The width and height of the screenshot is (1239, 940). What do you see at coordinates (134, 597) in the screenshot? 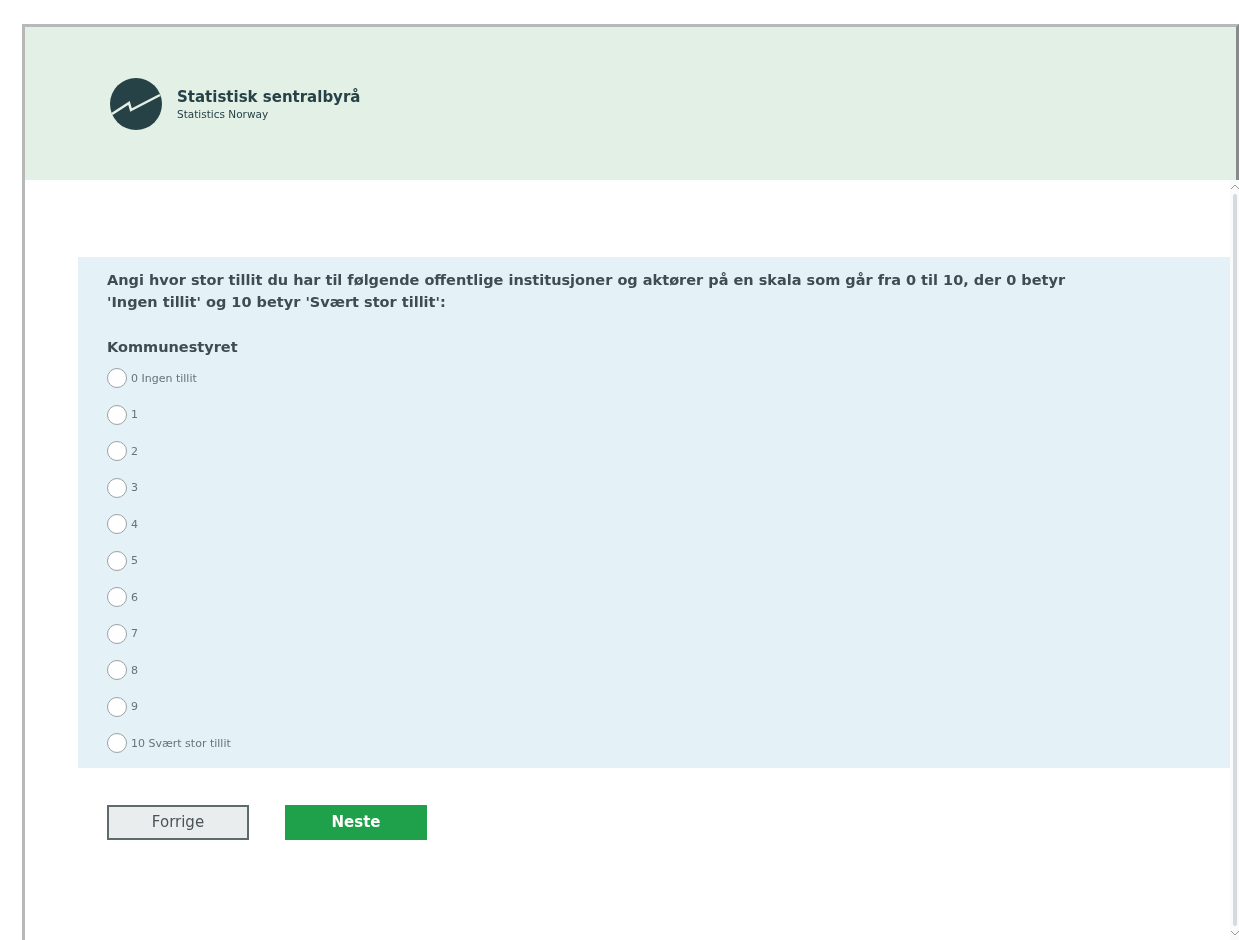
I see `option-label: 6` at bounding box center [134, 597].